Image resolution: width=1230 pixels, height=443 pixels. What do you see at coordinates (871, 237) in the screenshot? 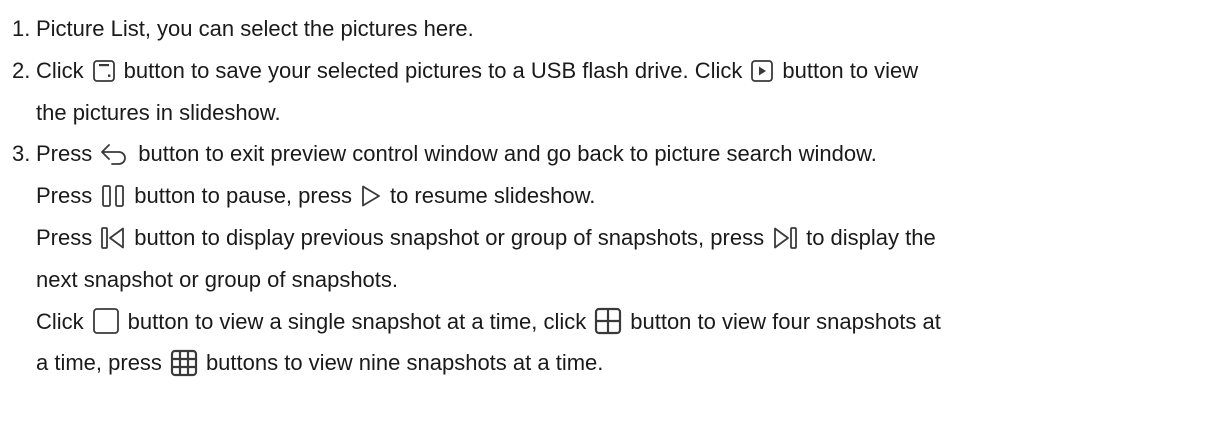
I see `item-text: to display the` at bounding box center [871, 237].